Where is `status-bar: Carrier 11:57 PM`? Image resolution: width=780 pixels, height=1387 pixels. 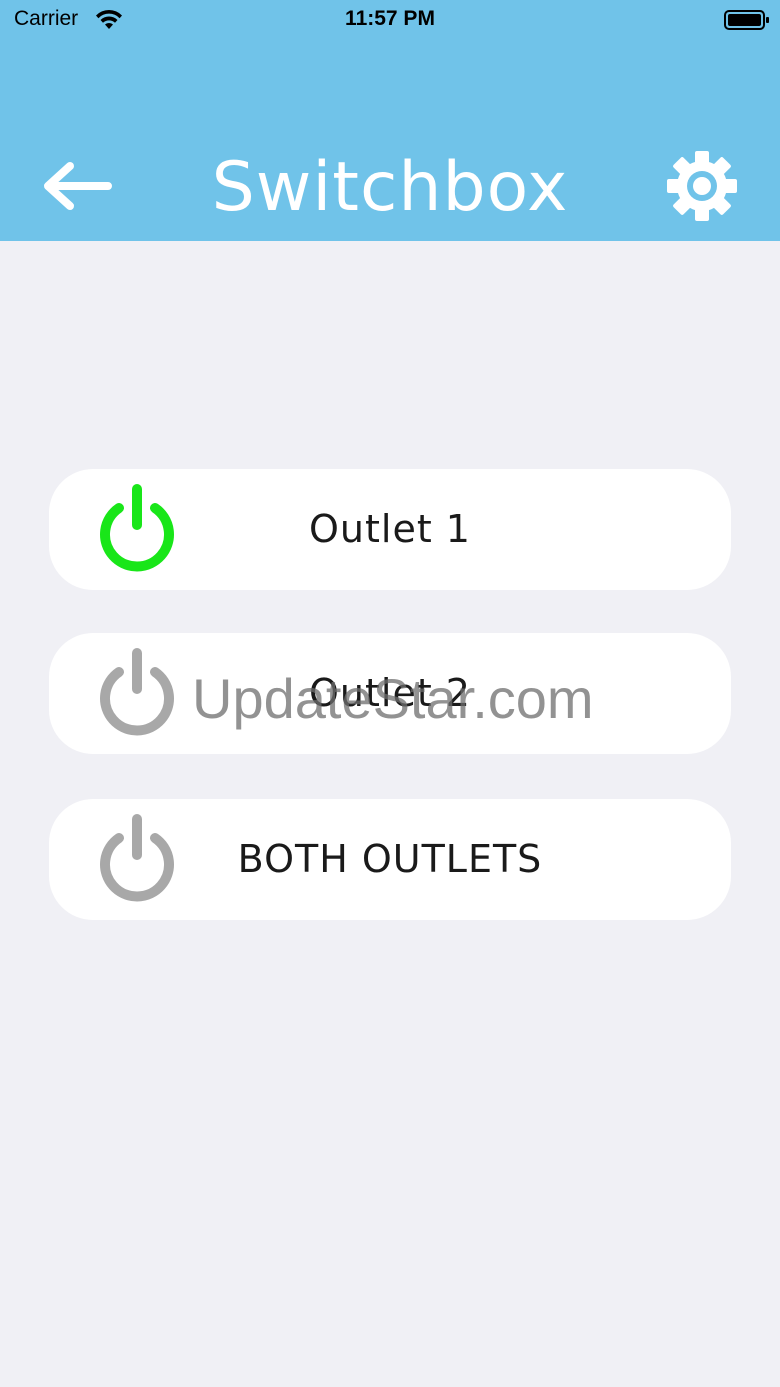
status-bar: Carrier 11:57 PM is located at coordinates (390, 20).